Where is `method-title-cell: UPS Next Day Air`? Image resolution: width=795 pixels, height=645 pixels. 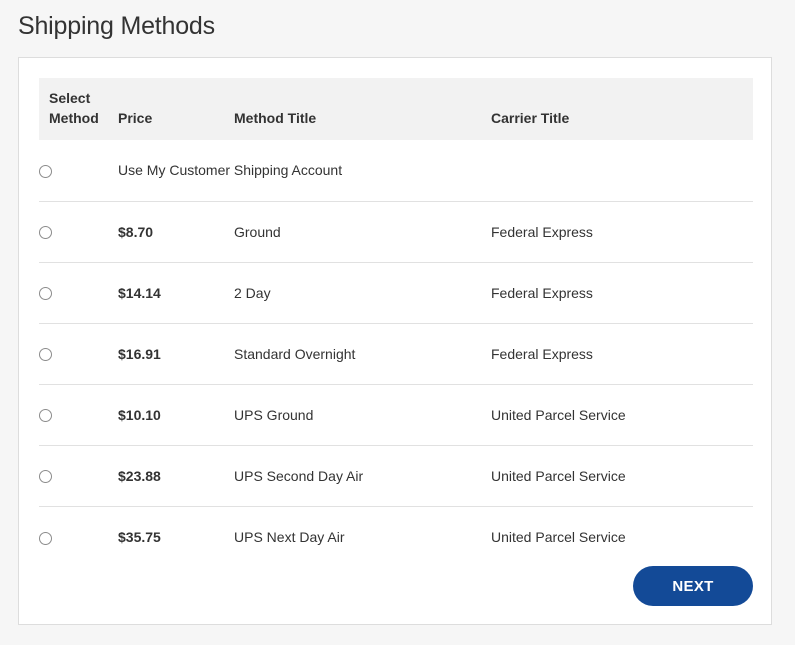 method-title-cell: UPS Next Day Air is located at coordinates (289, 536).